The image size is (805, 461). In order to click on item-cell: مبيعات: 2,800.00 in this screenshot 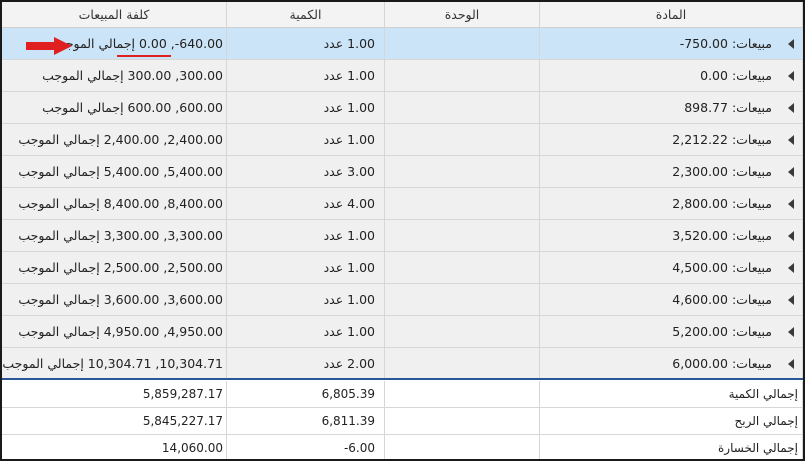, I will do `click(671, 204)`.